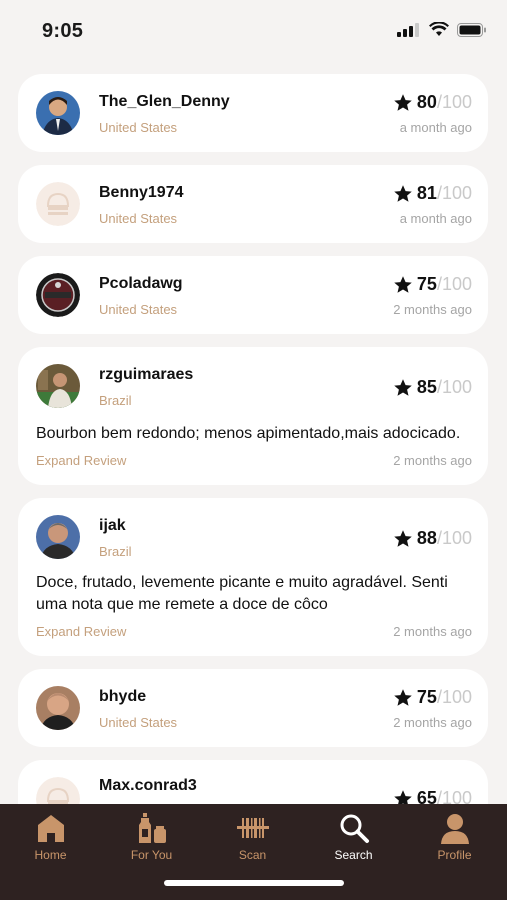  Describe the element at coordinates (252, 828) in the screenshot. I see `barcode-scan-icon` at that location.